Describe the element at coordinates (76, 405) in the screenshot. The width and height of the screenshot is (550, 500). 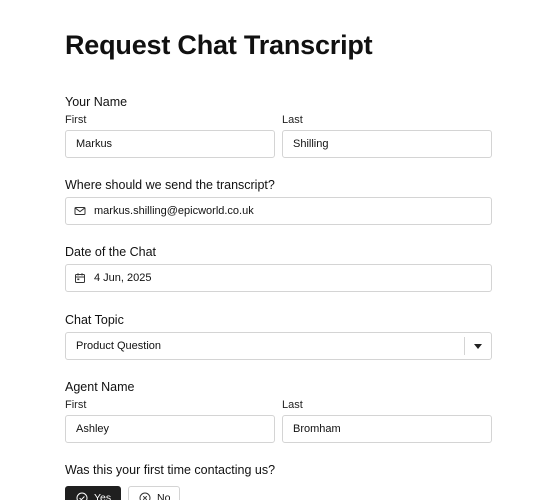
I see `agent-first-sublabel: First` at that location.